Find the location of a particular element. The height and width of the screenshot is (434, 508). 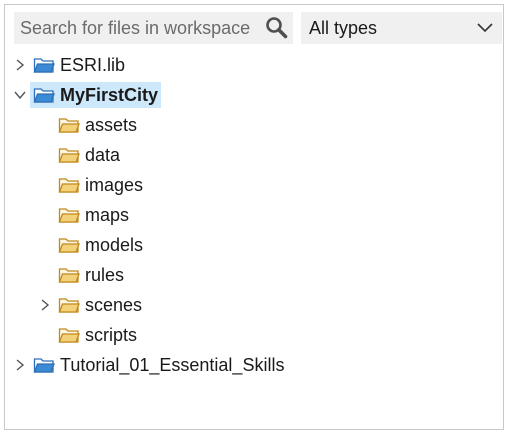

tree-item-myfirstcity: MyFirstCity is located at coordinates (254, 95).